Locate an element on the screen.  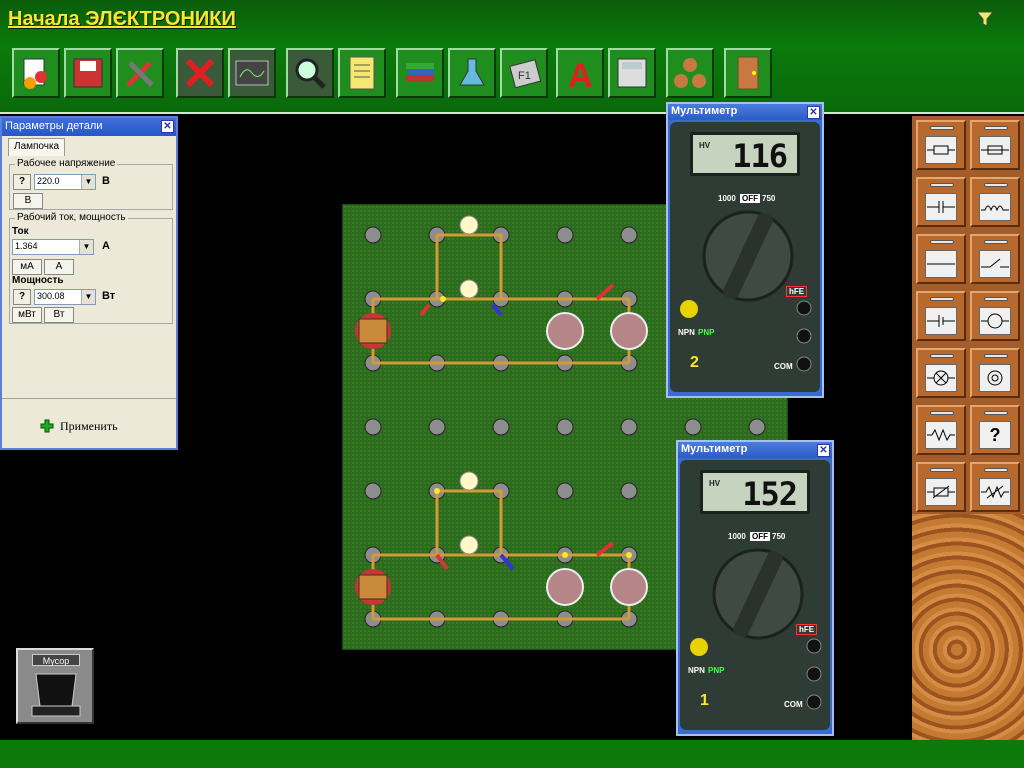
top-toolbar: Начала ЭЛЄКТРОНИКИ F1 A is located at coordinates (512, 57).